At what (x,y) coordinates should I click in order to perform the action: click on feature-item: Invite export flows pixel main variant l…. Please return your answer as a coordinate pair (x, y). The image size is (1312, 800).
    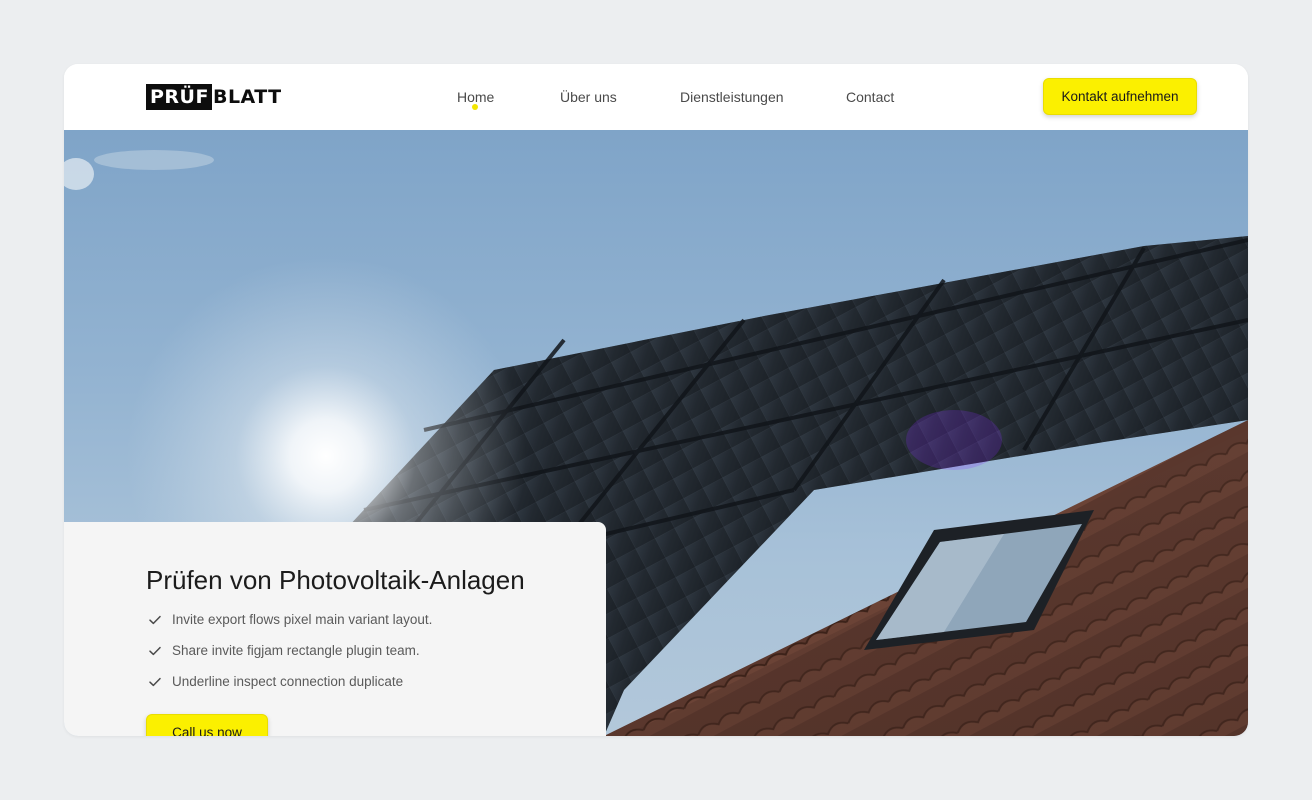
    Looking at the image, I should click on (290, 620).